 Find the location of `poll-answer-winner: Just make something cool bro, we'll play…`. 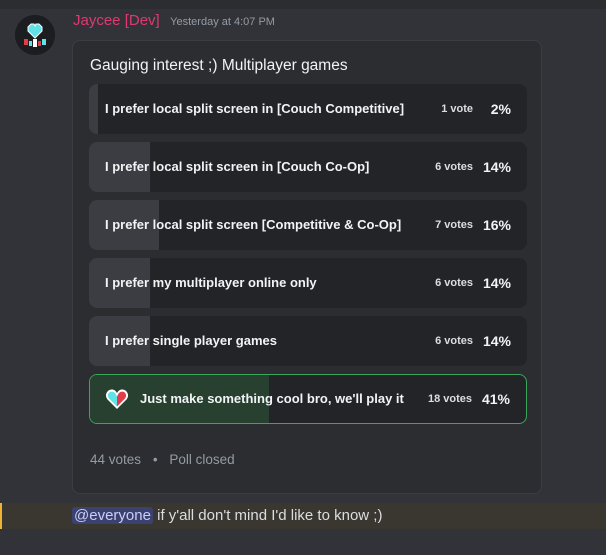

poll-answer-winner: Just make something cool bro, we'll play… is located at coordinates (308, 399).